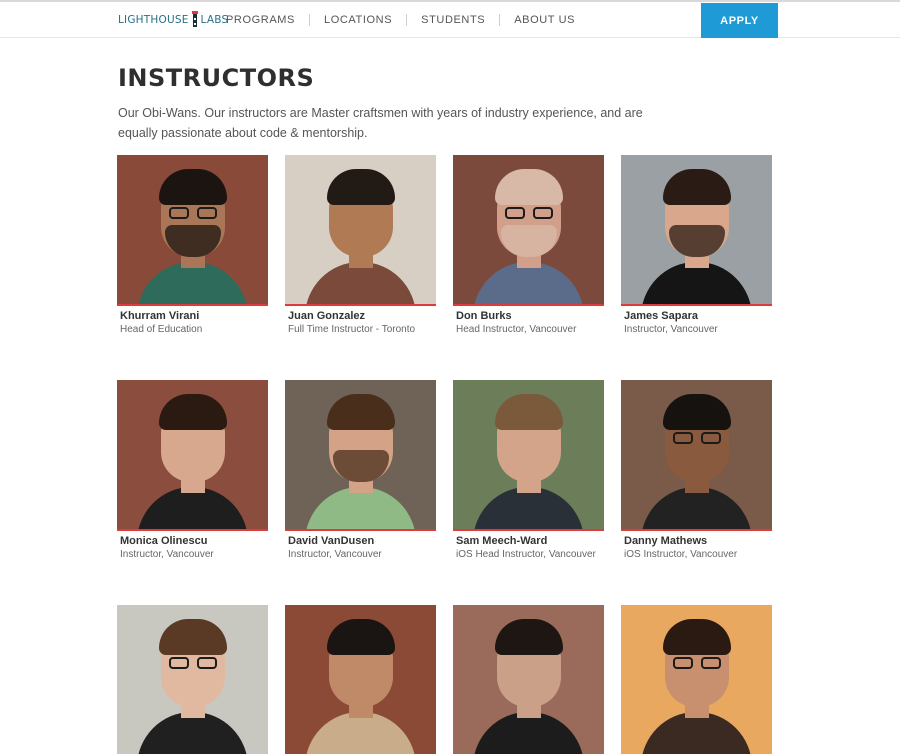 The image size is (900, 754). I want to click on instructor-card: James Sapara Instructor, Vancouver, so click(696, 245).